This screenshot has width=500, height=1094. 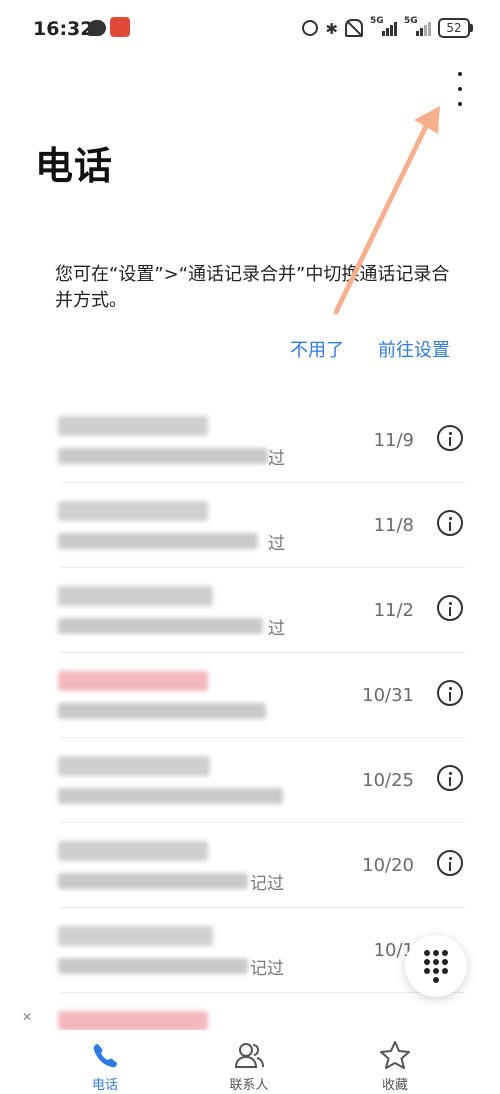 I want to click on mute-bell-icon, so click(x=354, y=28).